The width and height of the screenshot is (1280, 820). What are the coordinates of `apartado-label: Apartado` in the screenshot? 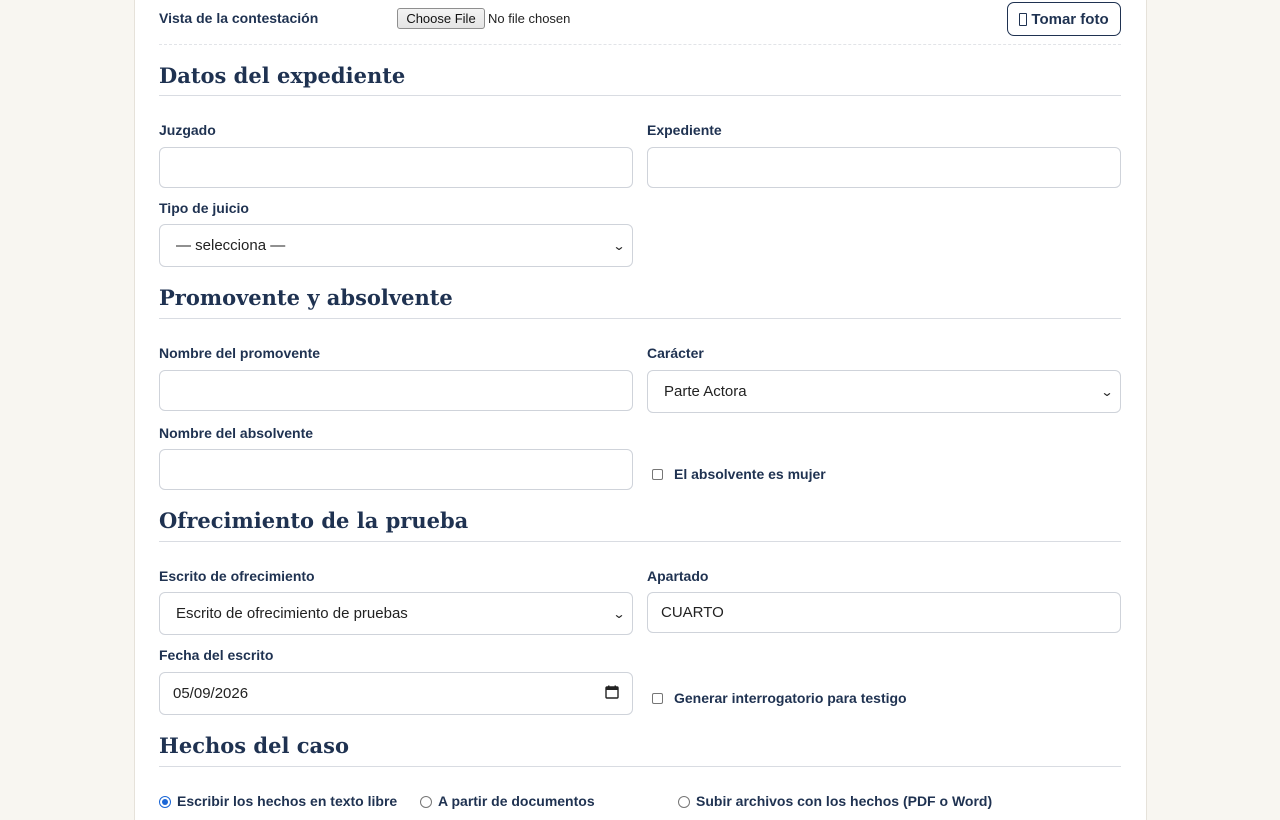 It's located at (678, 576).